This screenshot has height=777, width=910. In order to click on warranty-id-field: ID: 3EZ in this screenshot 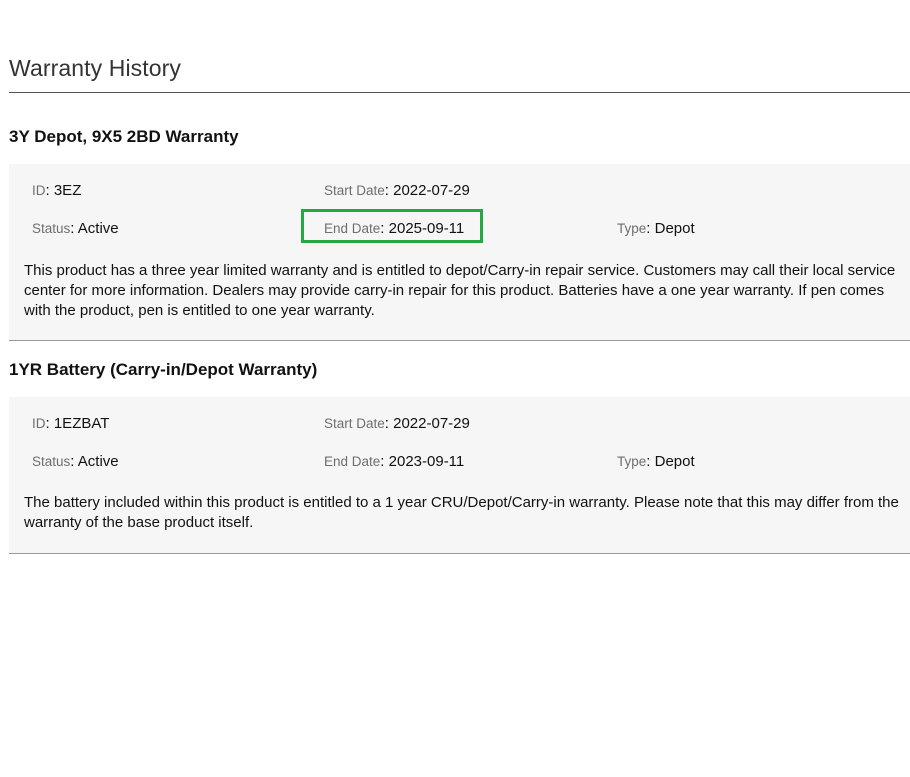, I will do `click(57, 190)`.